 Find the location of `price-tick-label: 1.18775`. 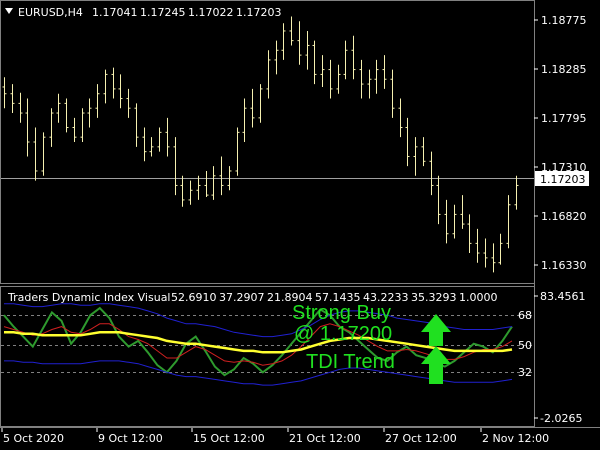

price-tick-label: 1.18775 is located at coordinates (564, 20).